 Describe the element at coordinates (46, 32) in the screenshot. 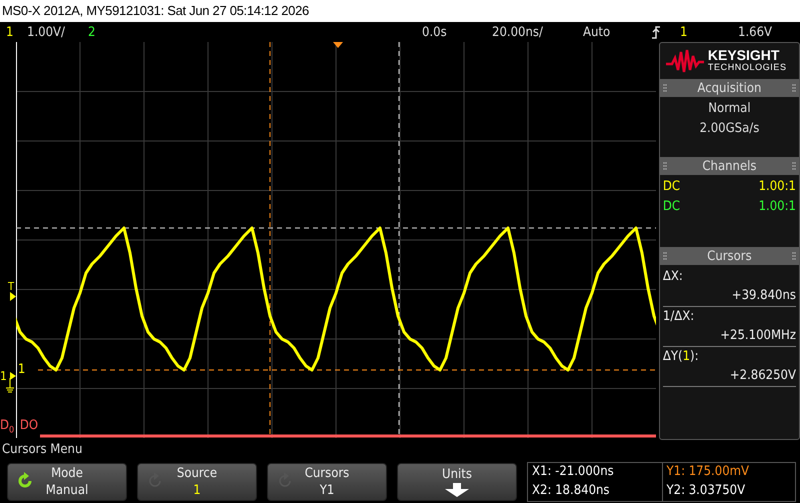

I see `channel-scale: 1.00V/` at that location.